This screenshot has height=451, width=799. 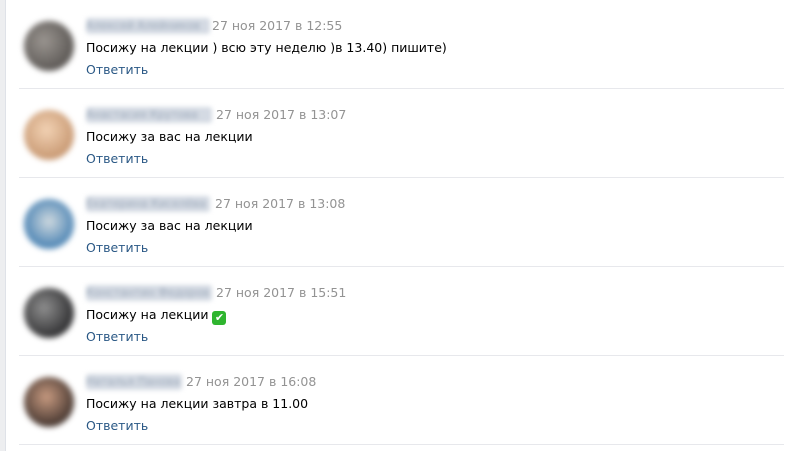 What do you see at coordinates (281, 293) in the screenshot?
I see `comment-date: 27 ноя 2017 в 15:51` at bounding box center [281, 293].